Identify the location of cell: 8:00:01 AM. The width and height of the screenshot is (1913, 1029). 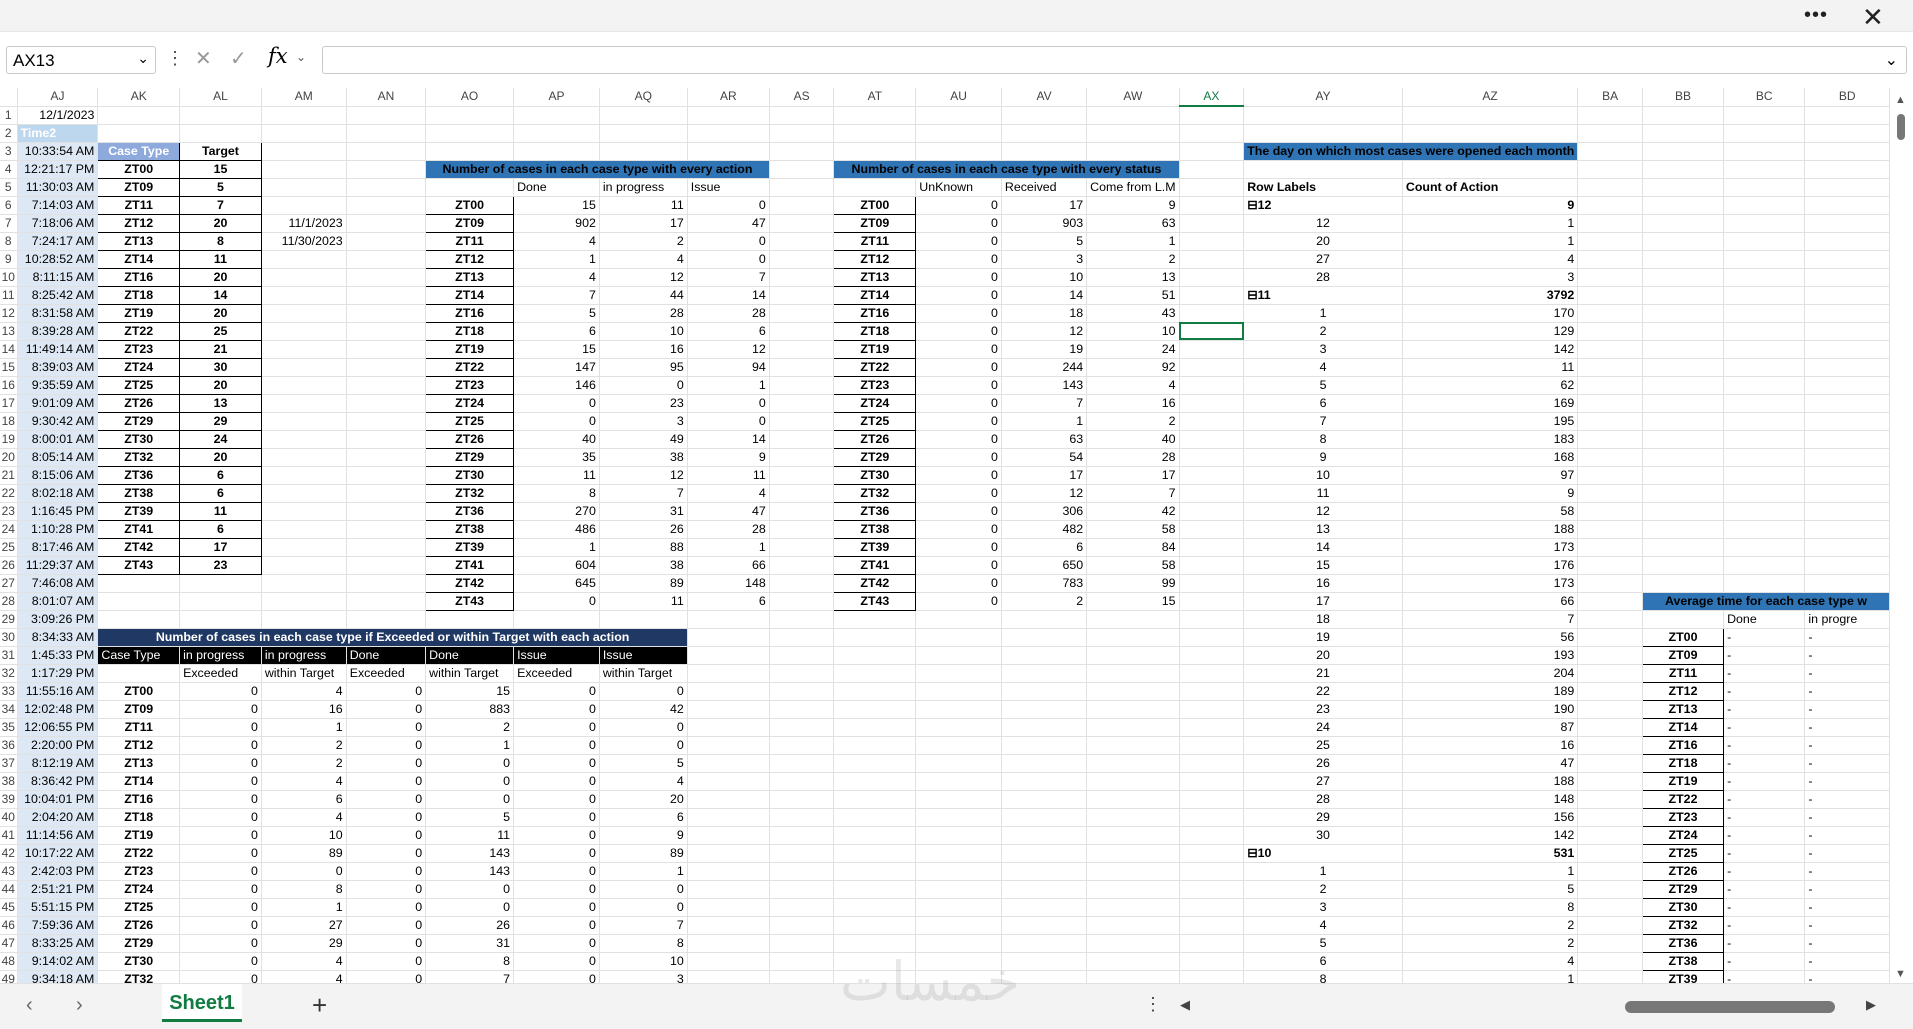
(58, 439).